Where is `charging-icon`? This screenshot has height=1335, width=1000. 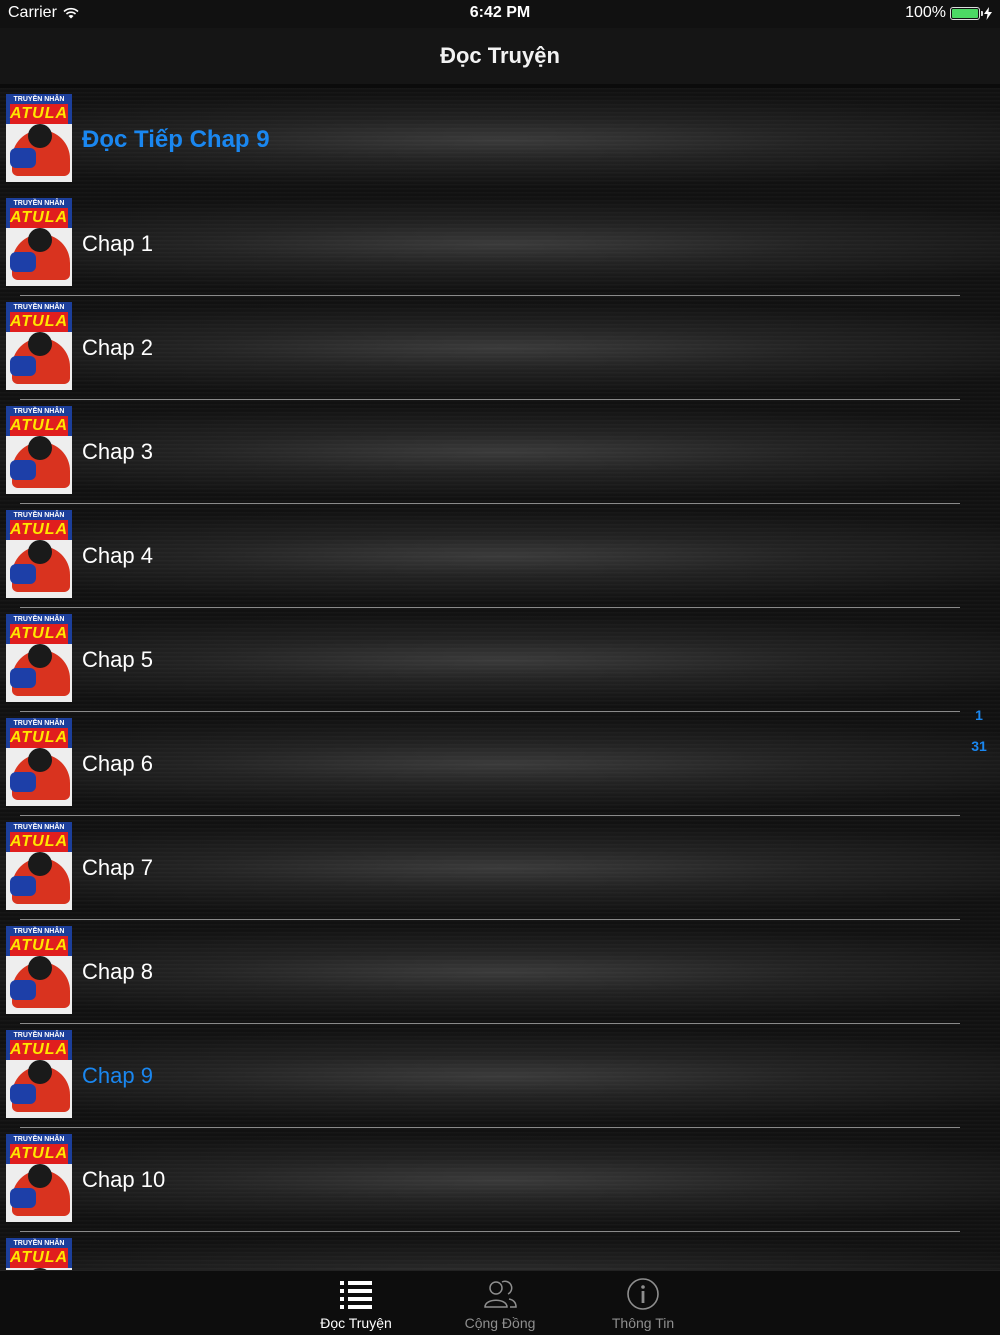
charging-icon is located at coordinates (988, 13).